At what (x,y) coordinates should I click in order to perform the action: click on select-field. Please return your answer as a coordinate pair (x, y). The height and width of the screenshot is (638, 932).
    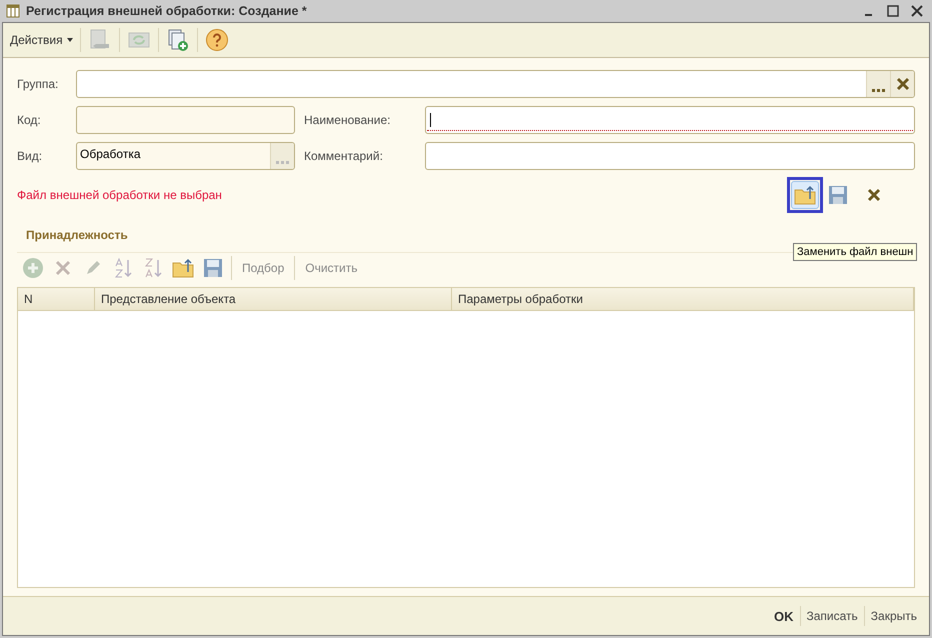
    Looking at the image, I should click on (495, 84).